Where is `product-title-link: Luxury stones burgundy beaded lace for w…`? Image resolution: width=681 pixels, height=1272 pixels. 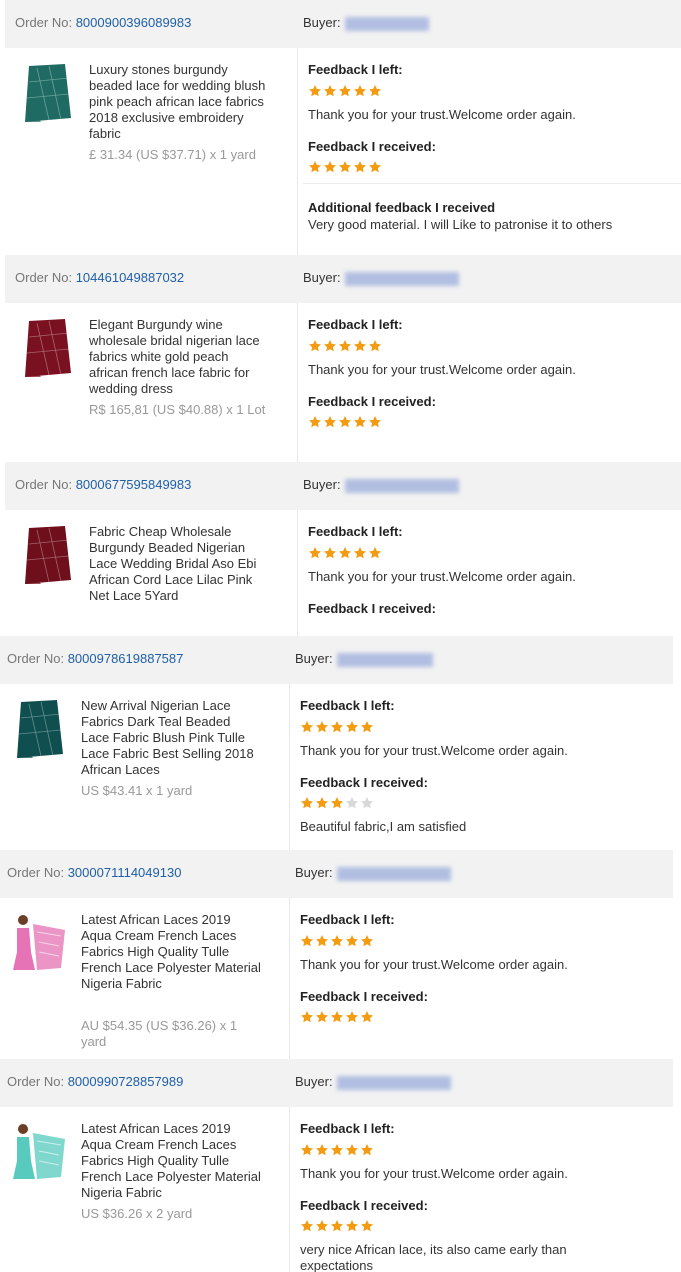 product-title-link: Luxury stones burgundy beaded lace for w… is located at coordinates (179, 102).